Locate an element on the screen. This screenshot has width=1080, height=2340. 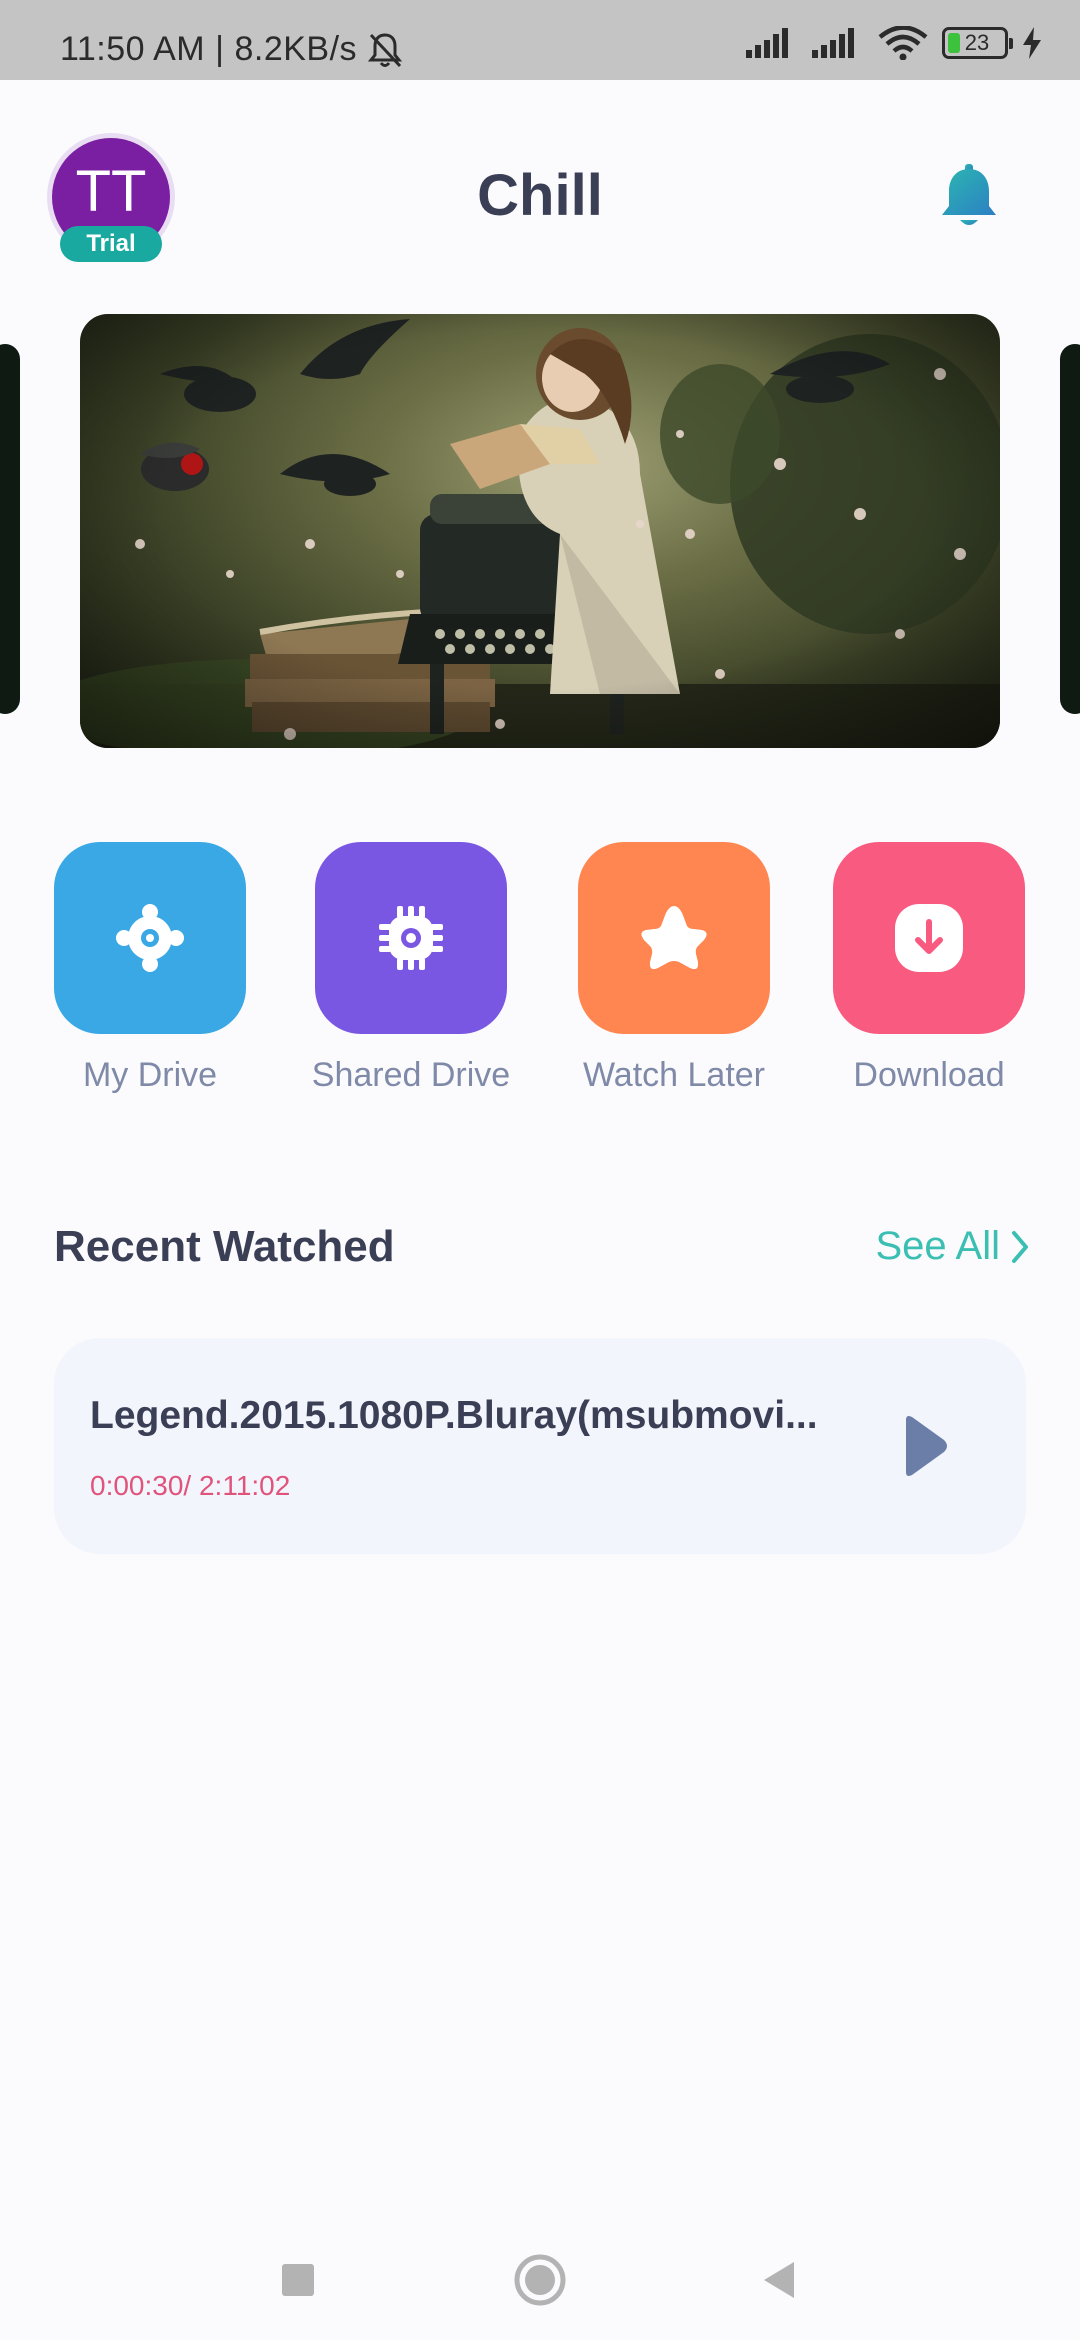
bell-icon is located at coordinates (969, 197).